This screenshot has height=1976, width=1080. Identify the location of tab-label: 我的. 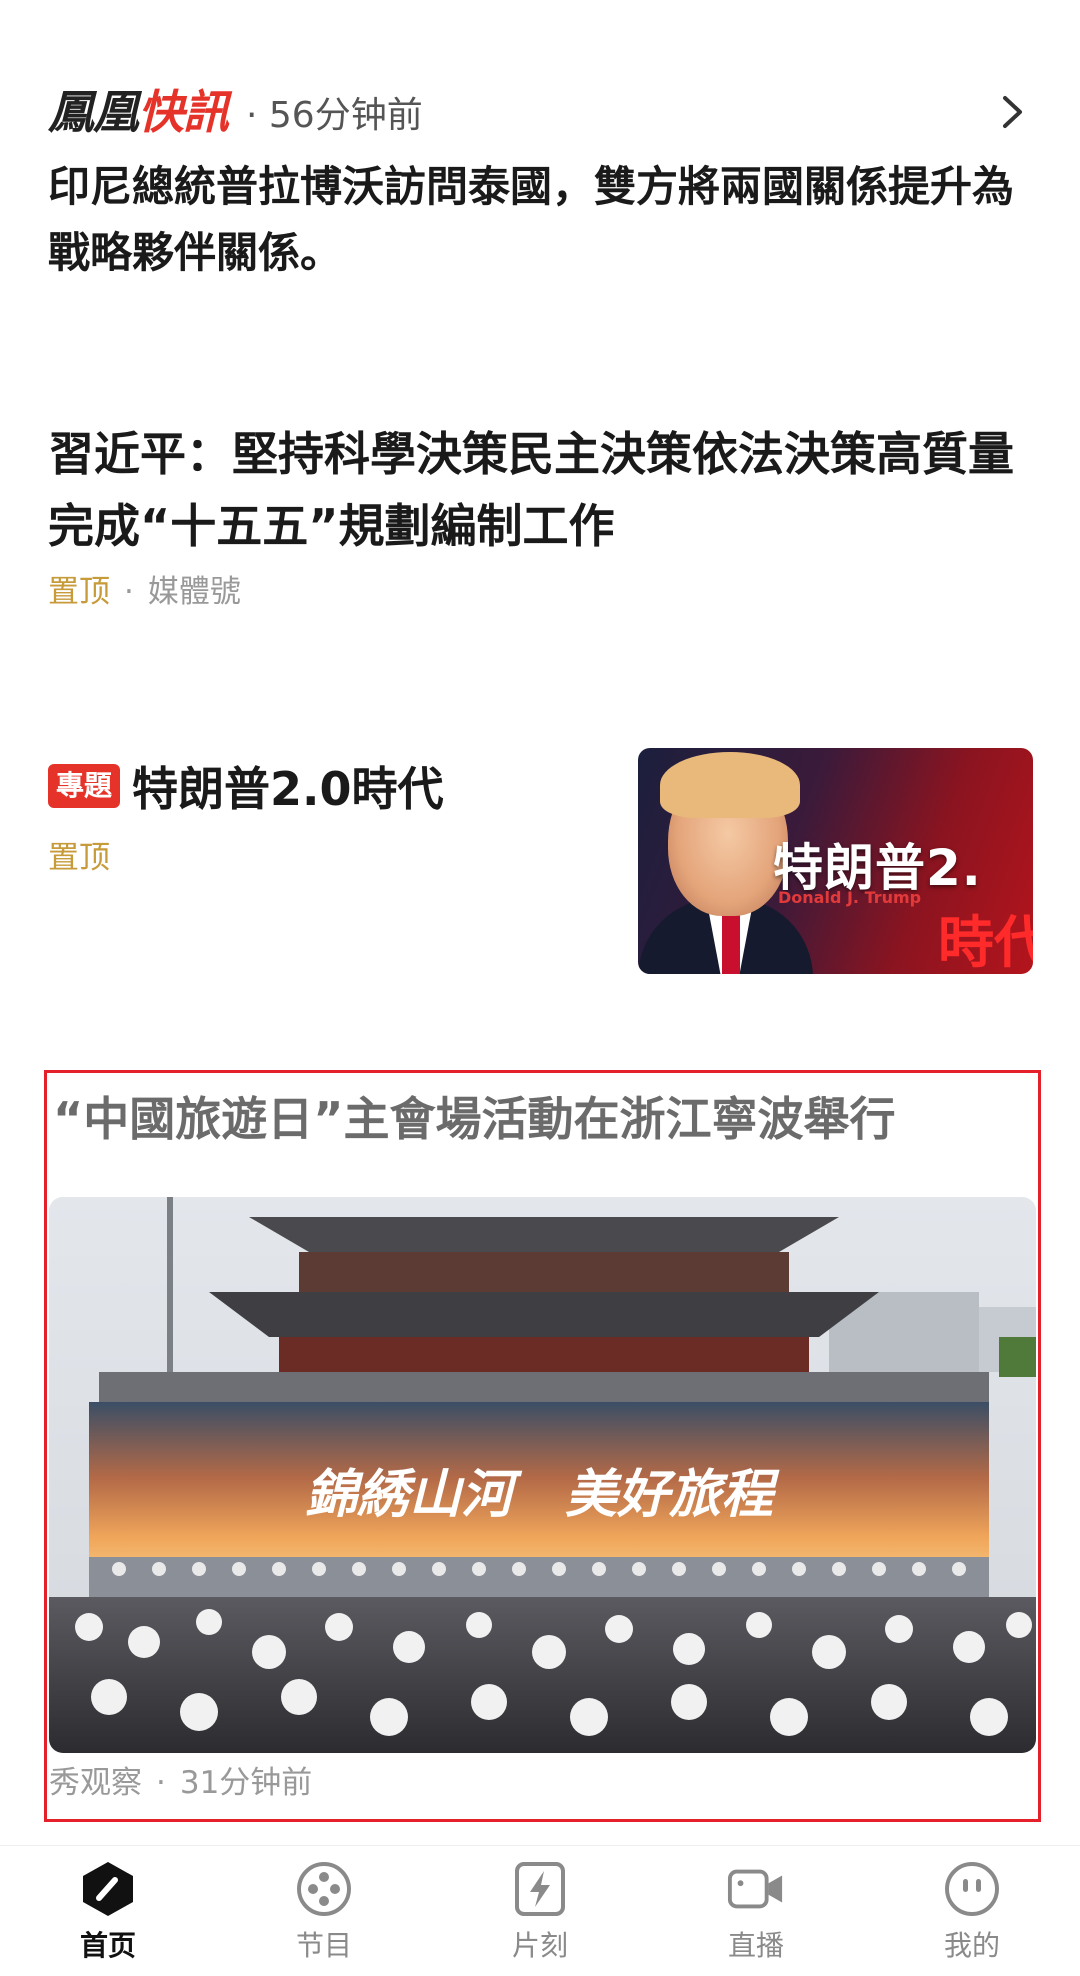
(971, 1945).